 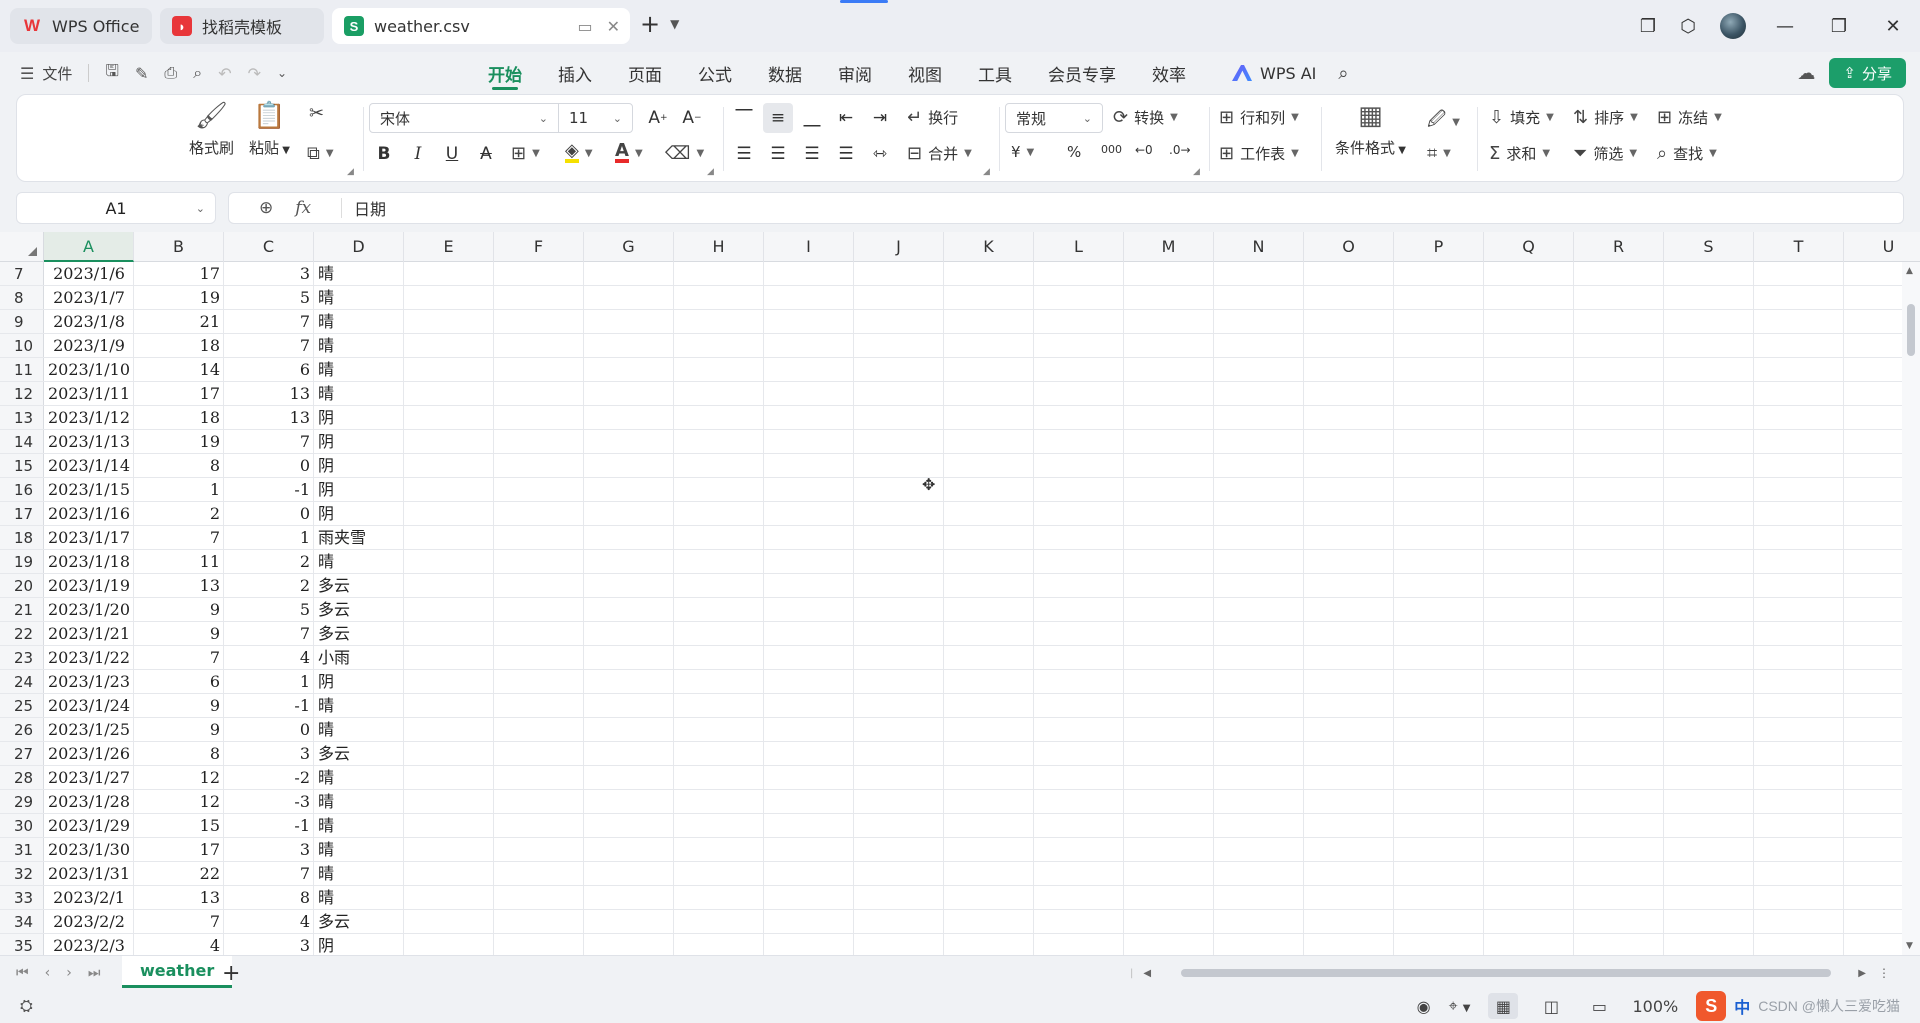 I want to click on font-size-select: 11 ⌄, so click(x=595, y=118).